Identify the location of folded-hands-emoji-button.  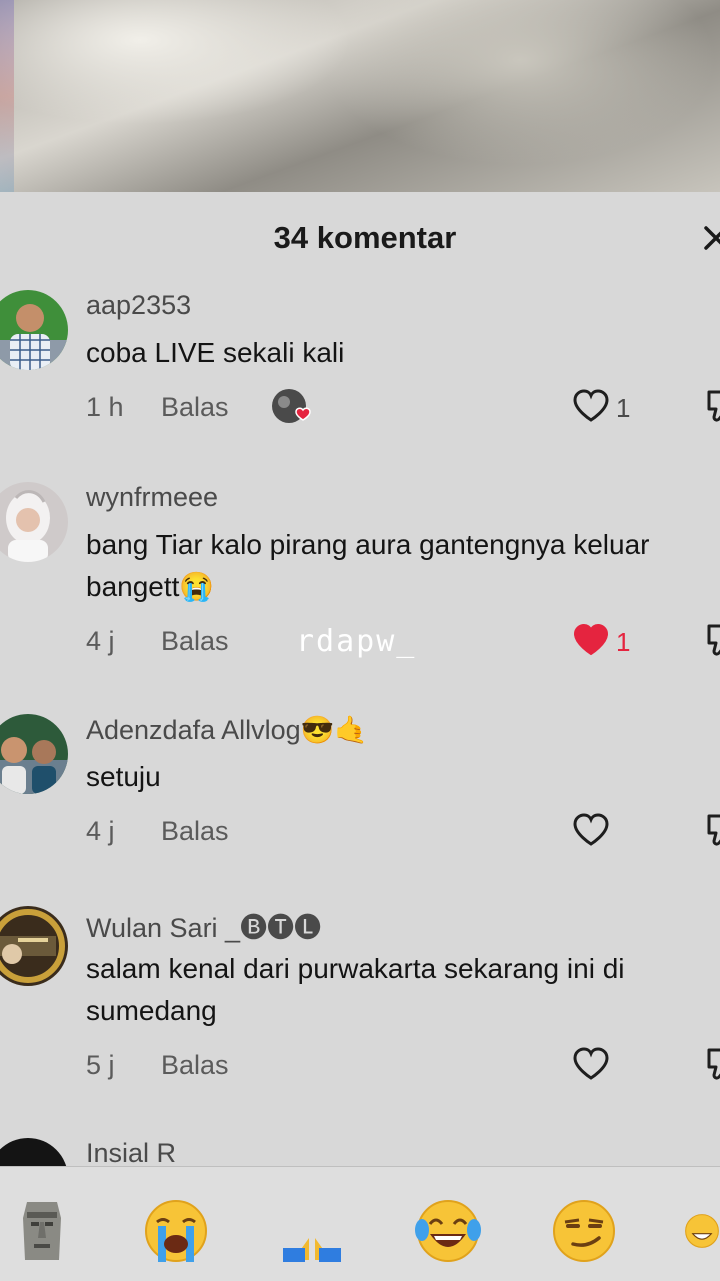
(312, 1231).